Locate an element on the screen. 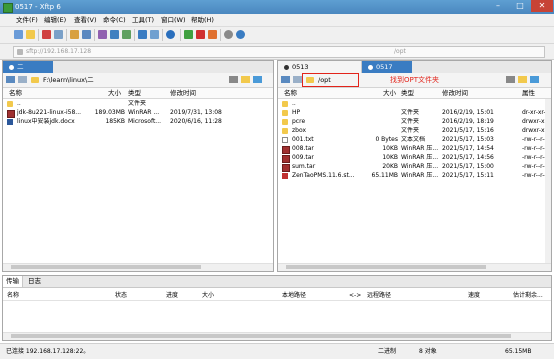 Image resolution: width=554 pixels, height=359 pixels. file-row: HP 文件夹 2016/2/19, 15:01 dr-xr-xr-x is located at coordinates (414, 113).